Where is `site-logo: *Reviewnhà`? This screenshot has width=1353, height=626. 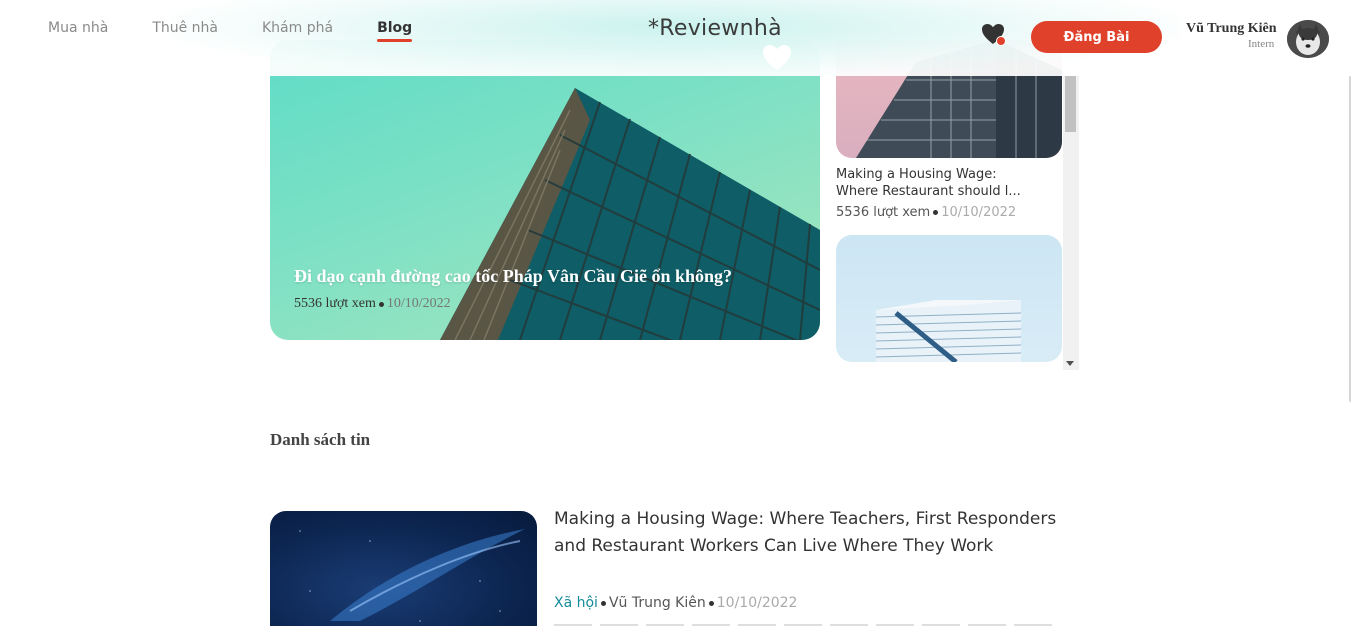 site-logo: *Reviewnhà is located at coordinates (715, 28).